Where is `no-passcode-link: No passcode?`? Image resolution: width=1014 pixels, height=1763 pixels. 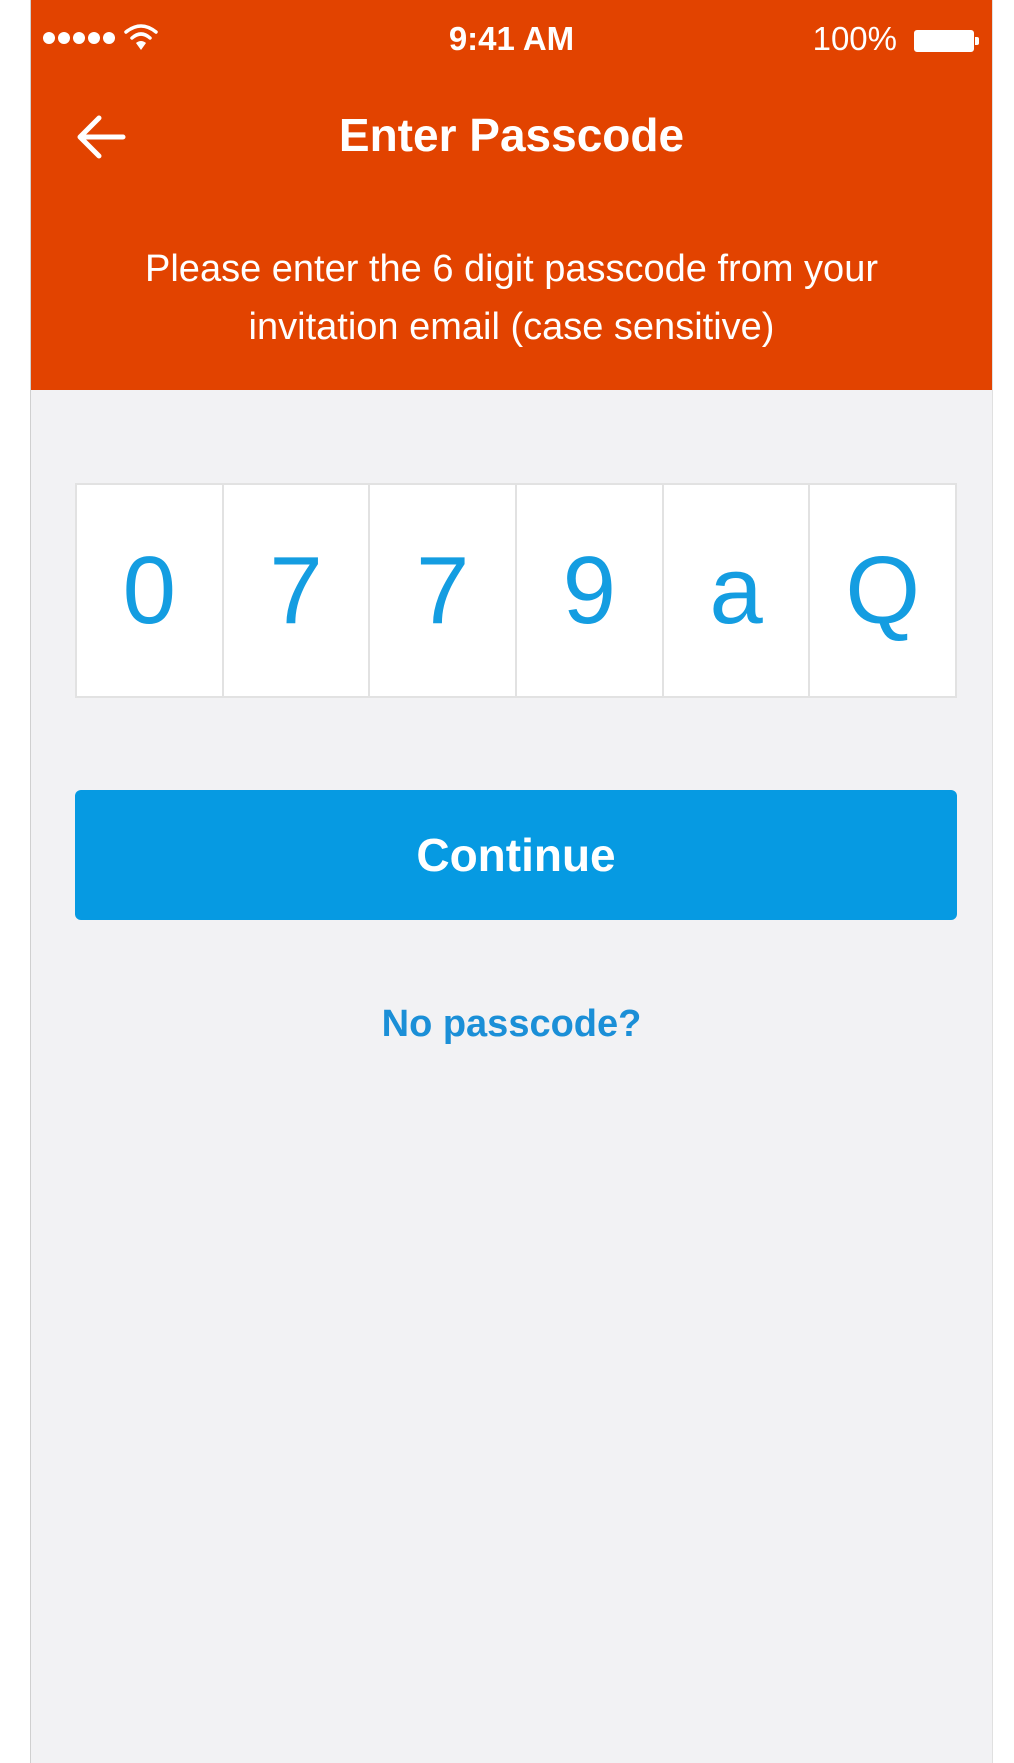
no-passcode-link: No passcode? is located at coordinates (511, 1024).